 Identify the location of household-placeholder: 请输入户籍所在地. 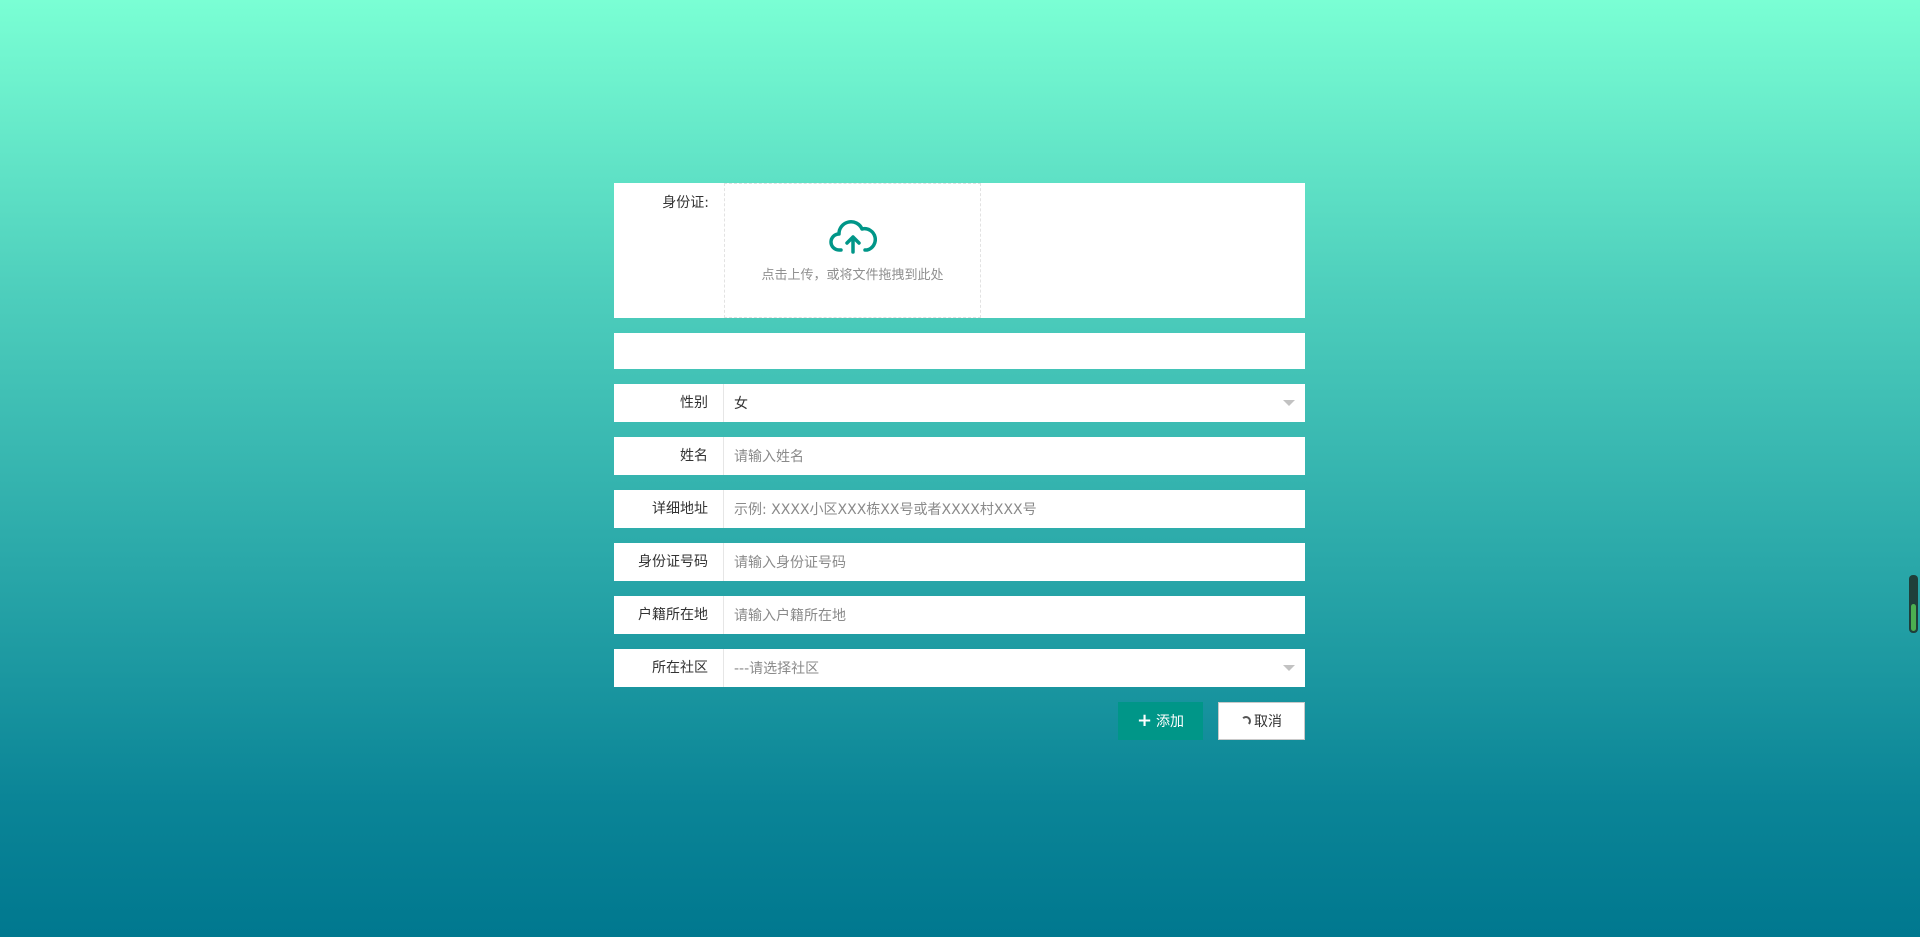
(790, 616).